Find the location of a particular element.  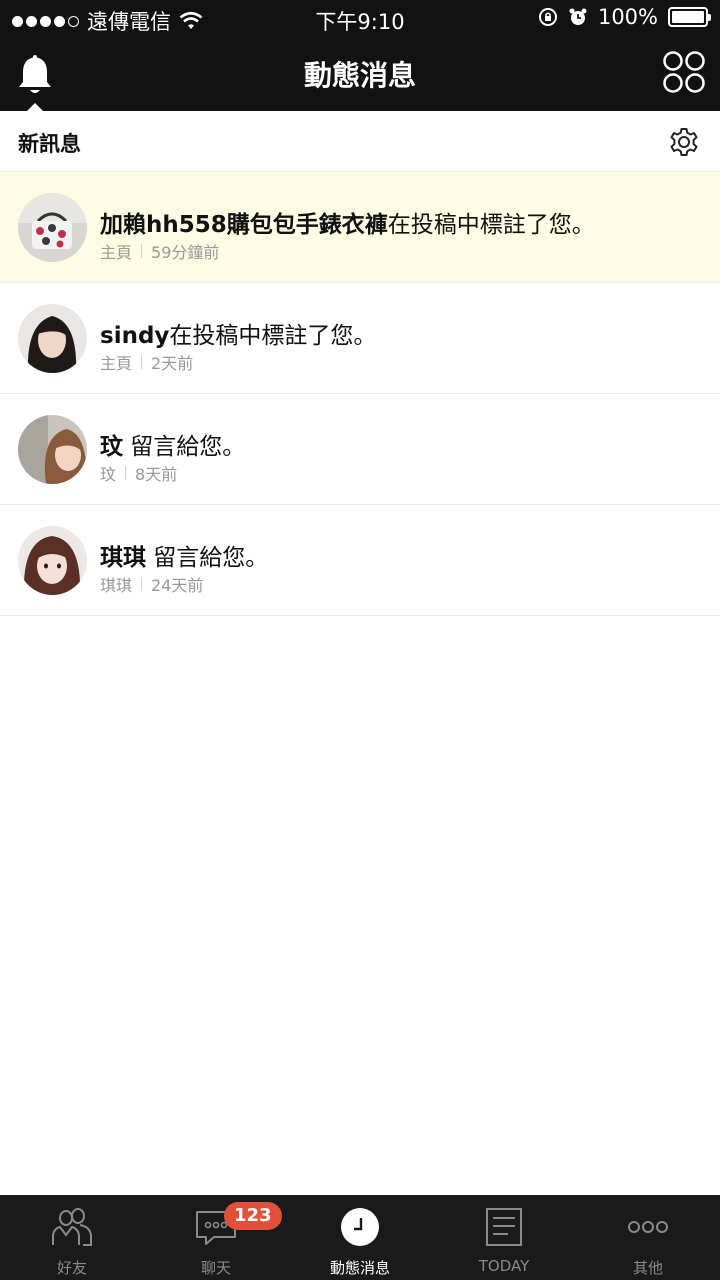

notification-meta: 玟 8天前 is located at coordinates (138, 473).